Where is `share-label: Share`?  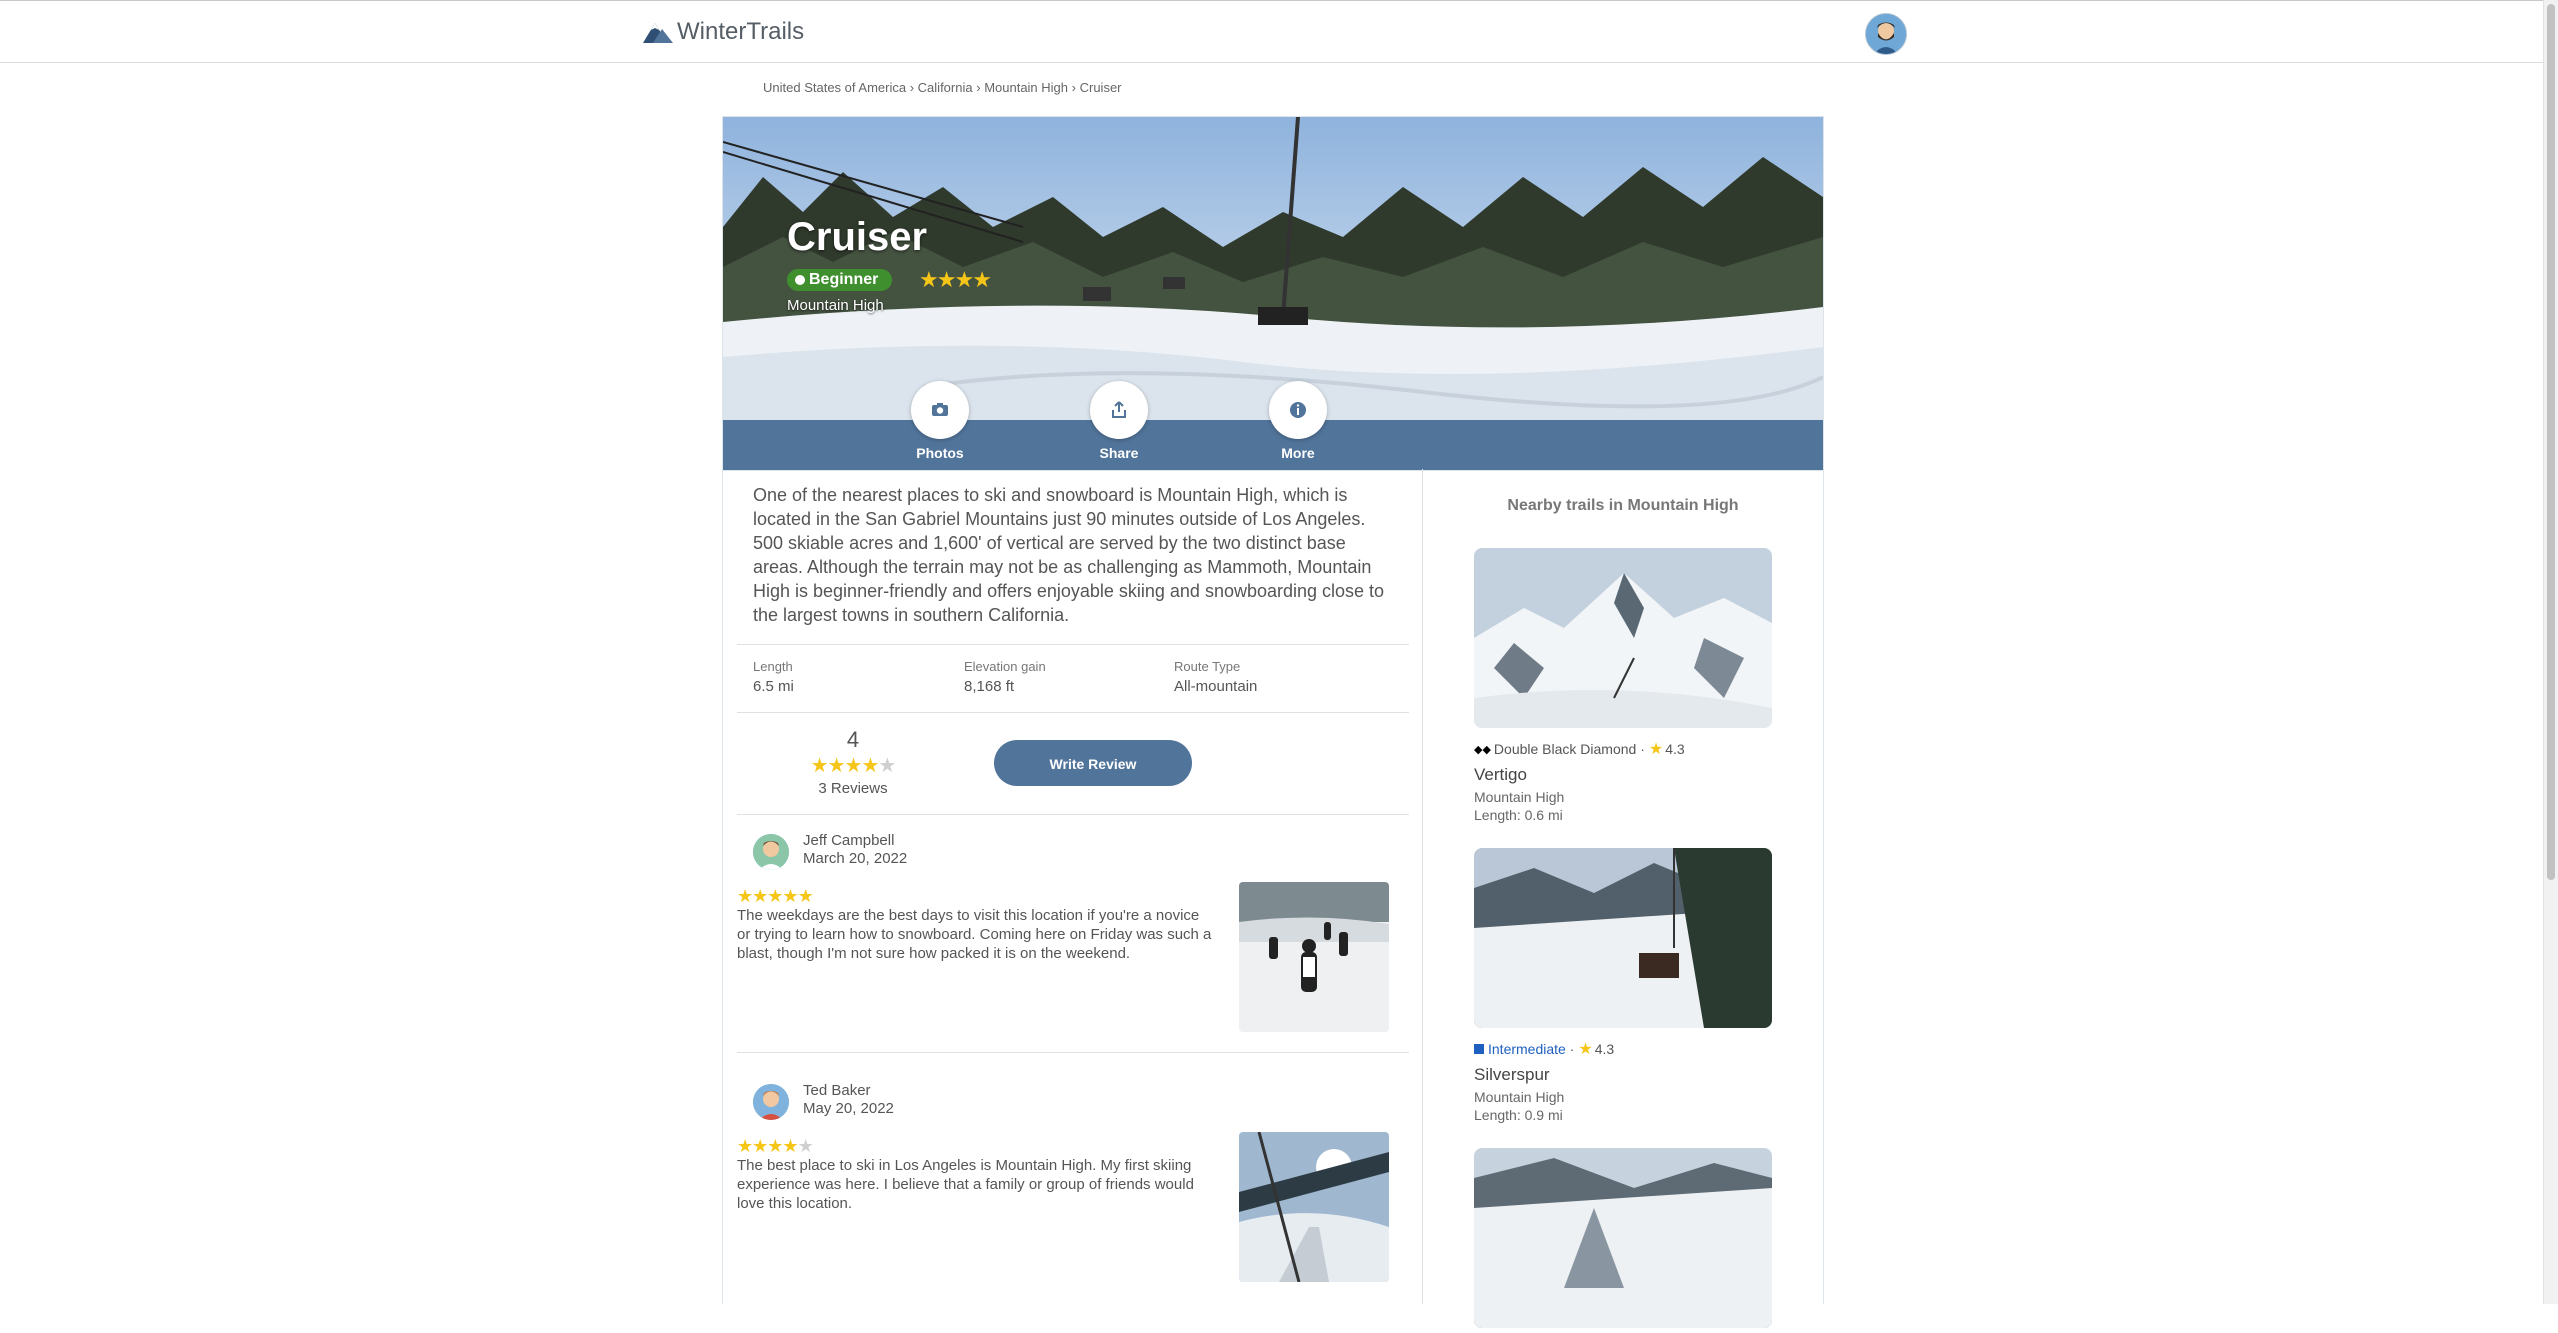 share-label: Share is located at coordinates (1119, 453).